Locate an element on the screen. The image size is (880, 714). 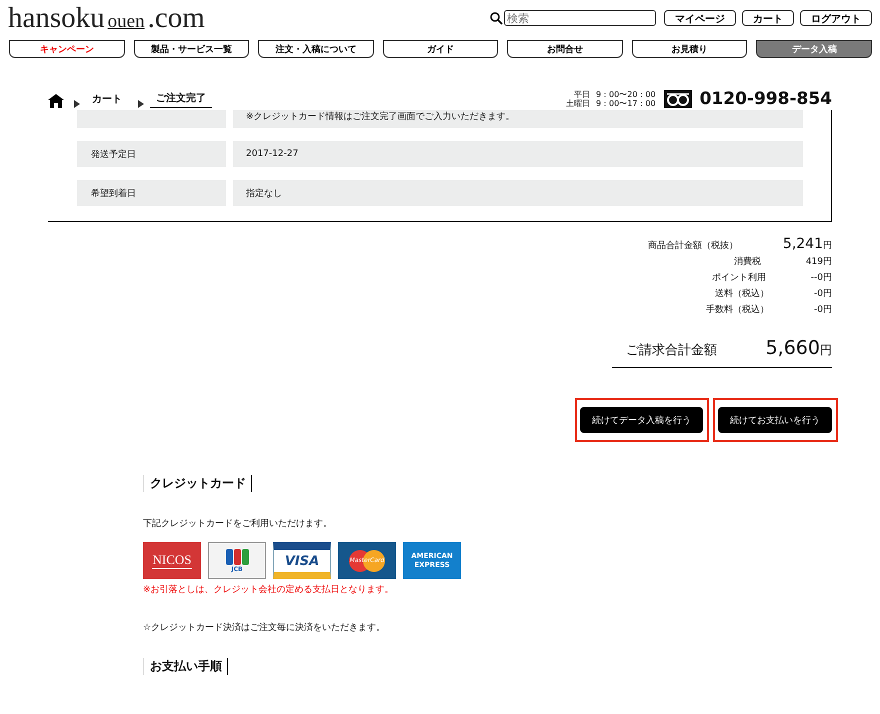
nav-tab: お問合せ is located at coordinates (565, 49).